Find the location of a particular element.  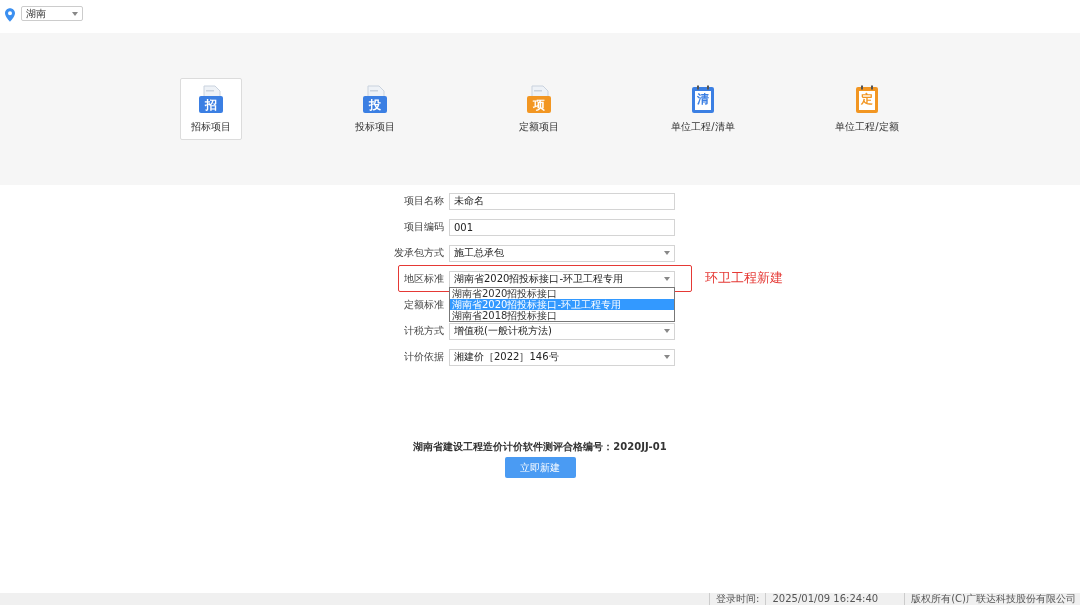

project-type-tile: 投 投标项目 is located at coordinates (375, 109).